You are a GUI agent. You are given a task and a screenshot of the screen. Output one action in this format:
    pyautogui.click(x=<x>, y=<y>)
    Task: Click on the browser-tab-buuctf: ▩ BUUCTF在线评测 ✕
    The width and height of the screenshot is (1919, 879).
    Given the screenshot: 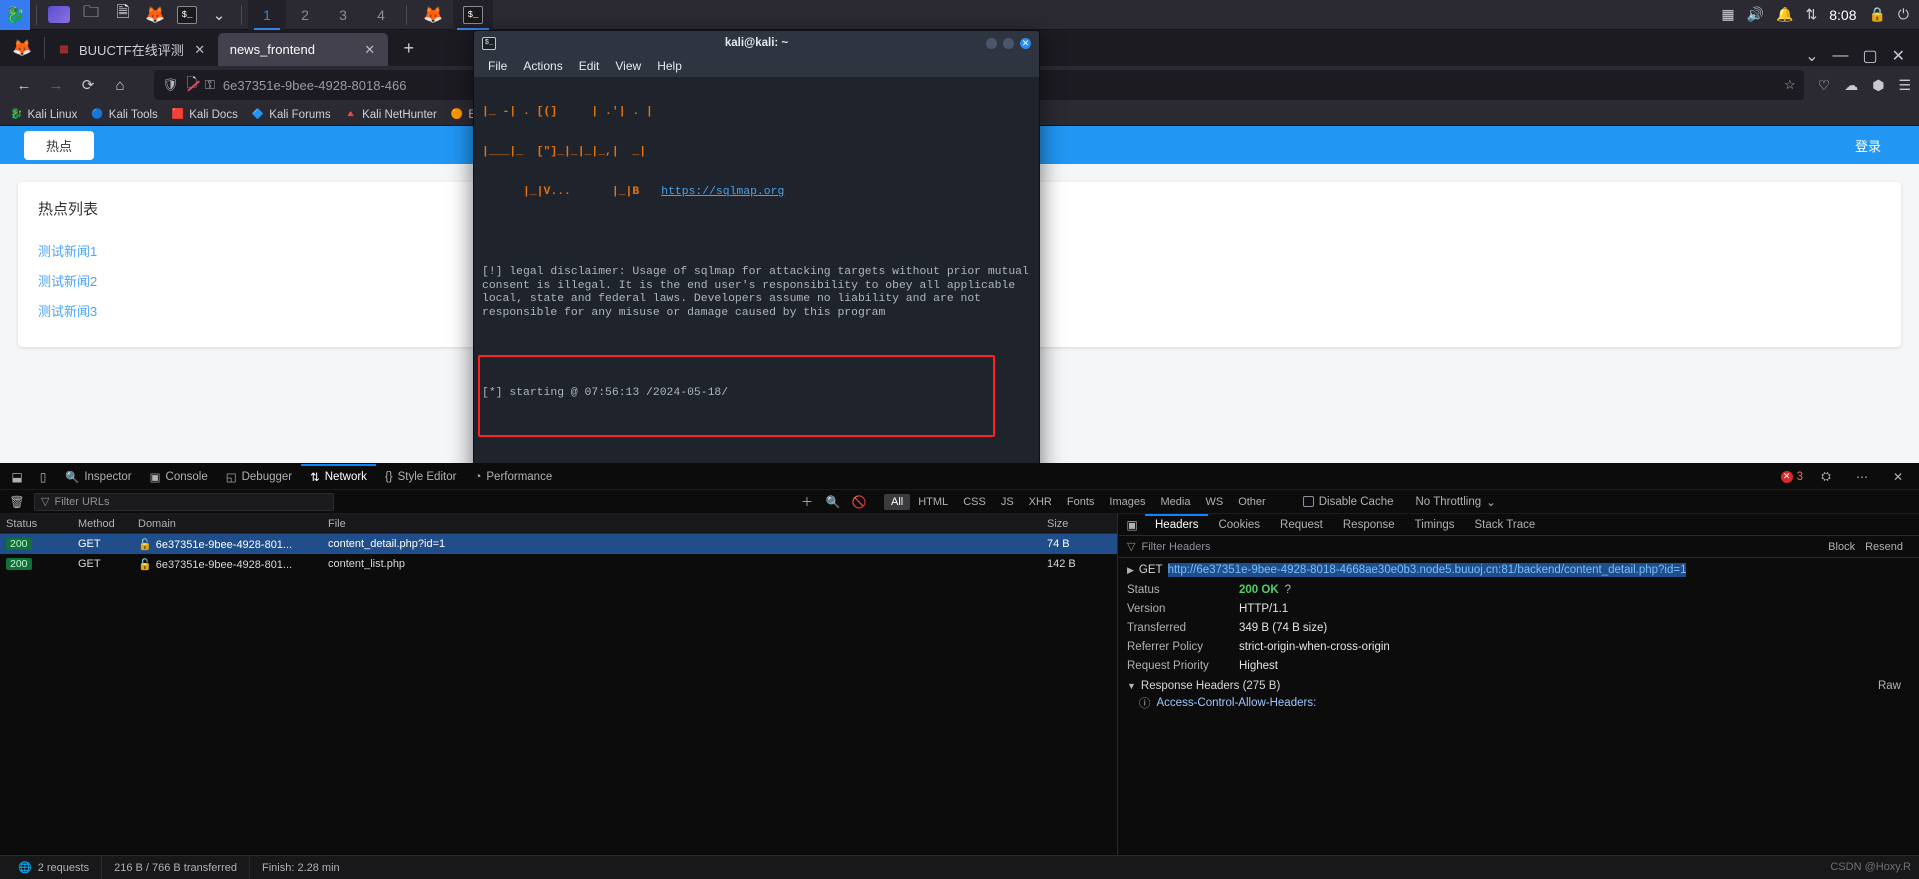 What is the action you would take?
    pyautogui.click(x=131, y=49)
    